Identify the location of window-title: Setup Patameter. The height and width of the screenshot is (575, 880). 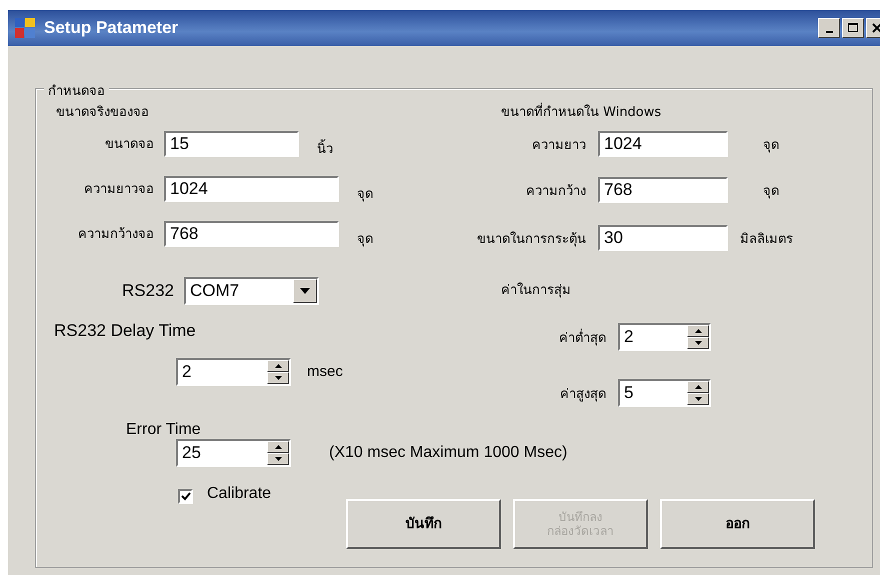
(112, 28).